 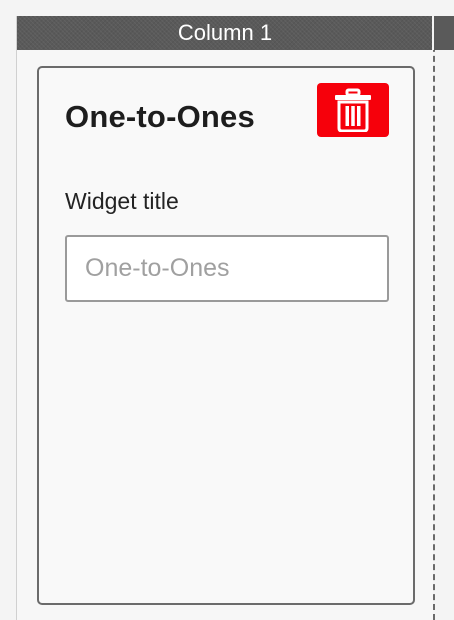 I want to click on widget-title-input, so click(x=227, y=268).